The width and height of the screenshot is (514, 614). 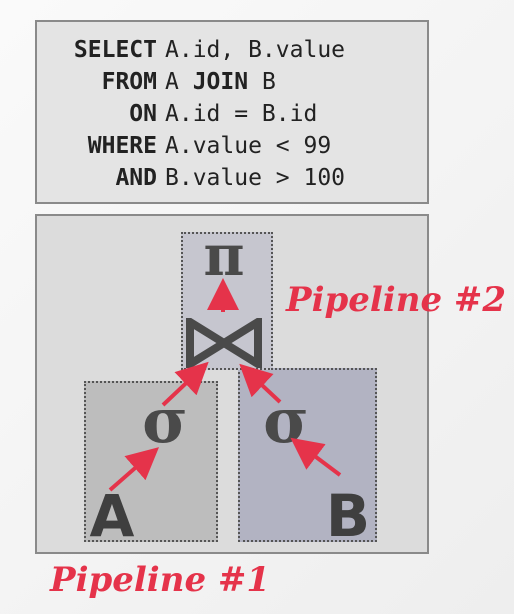 I want to click on sql-keyword: ON, so click(x=143, y=114).